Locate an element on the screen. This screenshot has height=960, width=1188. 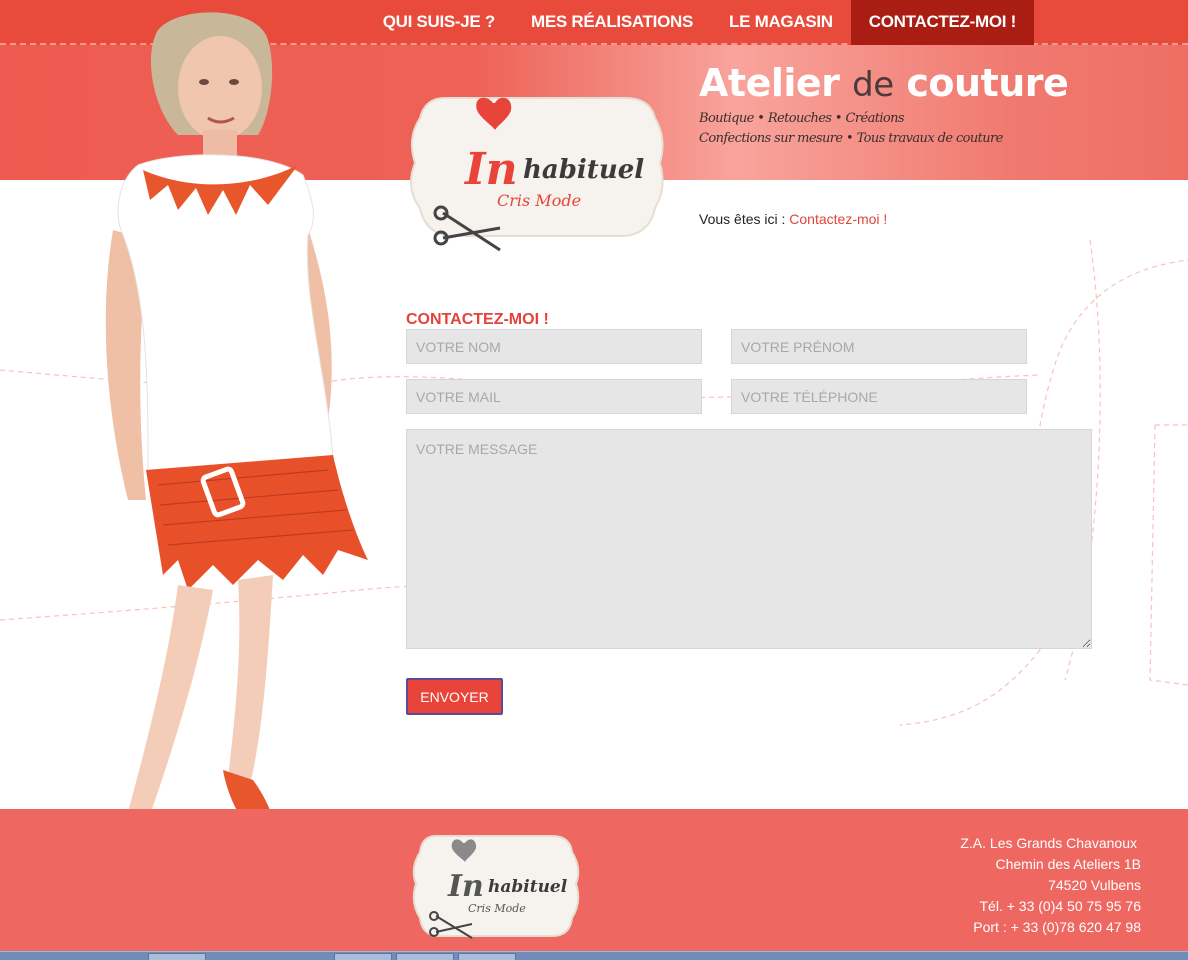
firstname-input is located at coordinates (879, 346).